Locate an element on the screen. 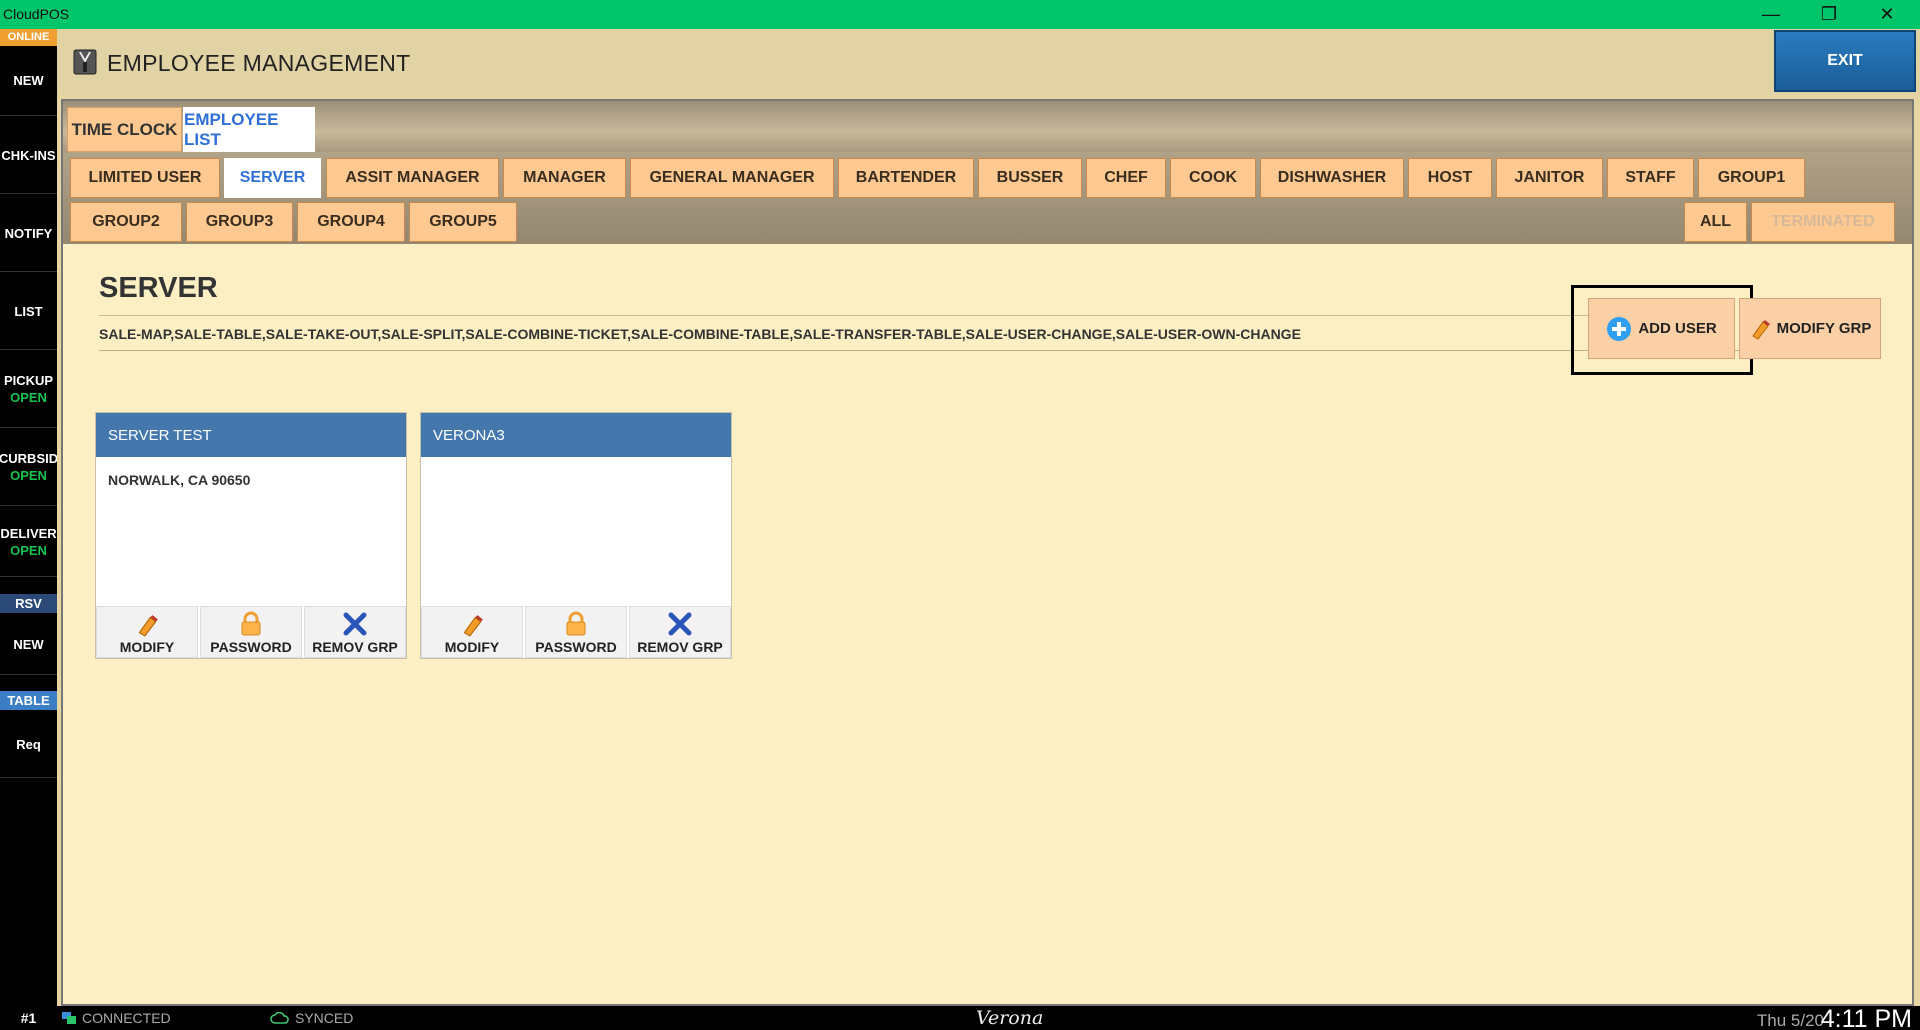  group-janitor: JANITOR is located at coordinates (1549, 178).